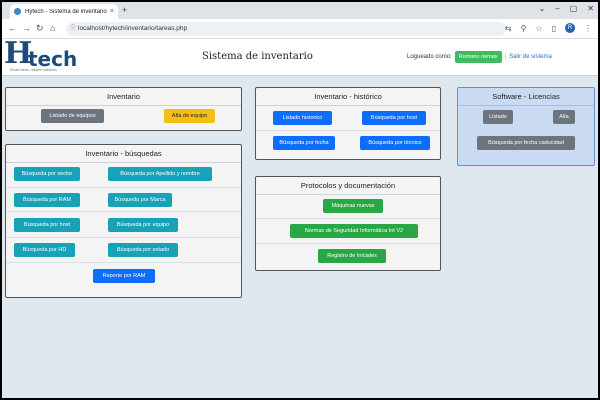 The width and height of the screenshot is (600, 400). I want to click on minimize-icon: –, so click(557, 8).